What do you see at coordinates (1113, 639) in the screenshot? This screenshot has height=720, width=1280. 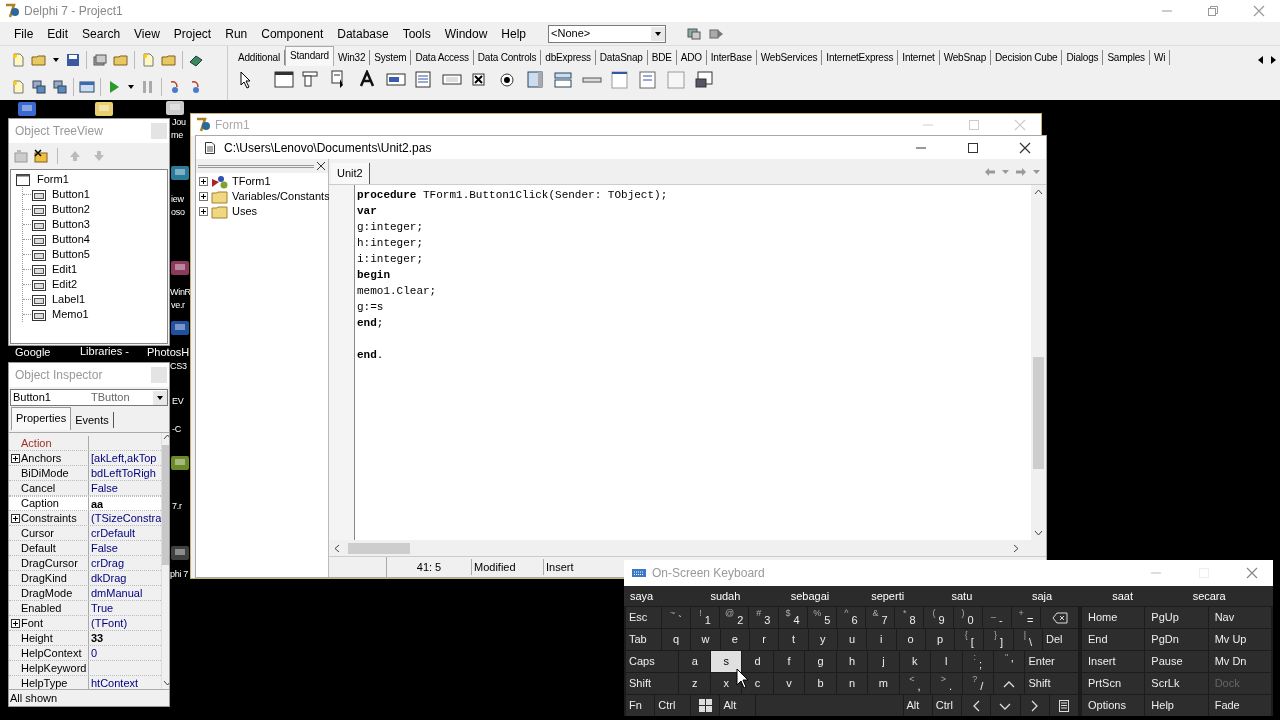 I see `key: End` at bounding box center [1113, 639].